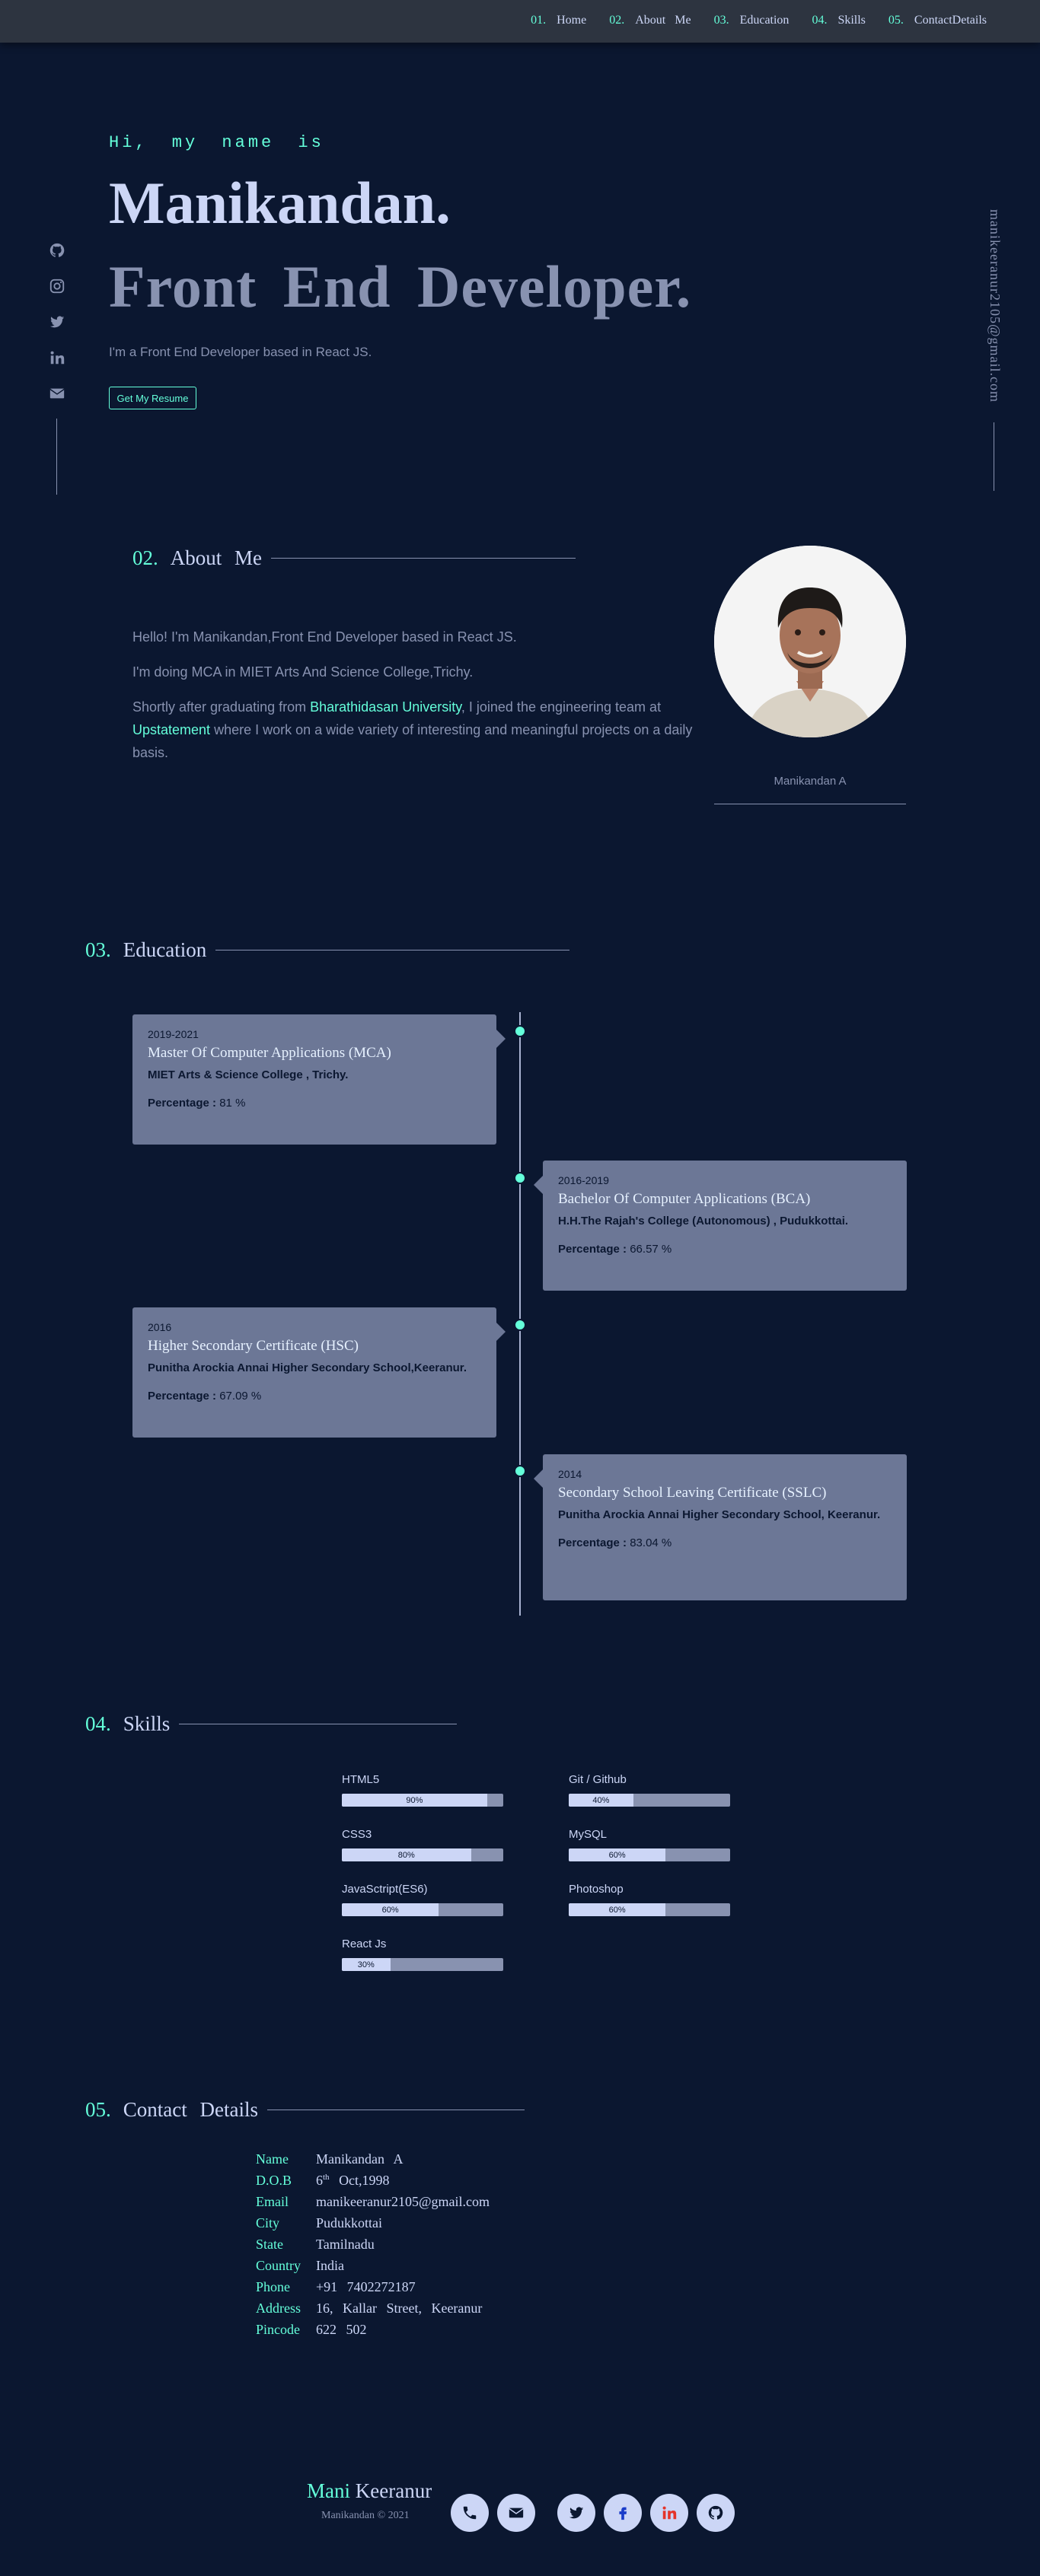 The image size is (1040, 2576). Describe the element at coordinates (327, 950) in the screenshot. I see `education-heading: 03. Education` at that location.